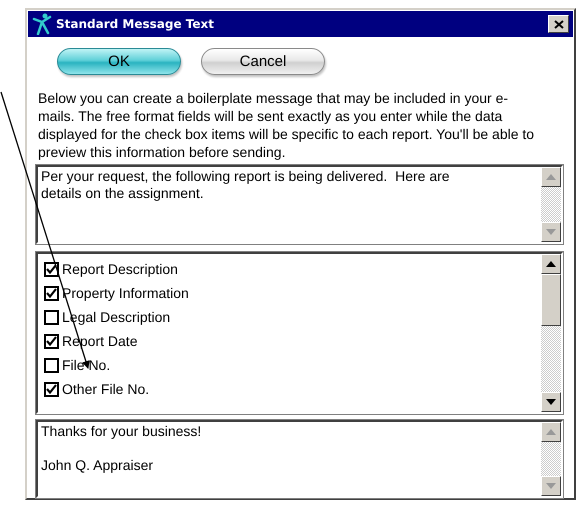 This screenshot has width=578, height=506. Describe the element at coordinates (42, 24) in the screenshot. I see `running-figure-icon` at that location.